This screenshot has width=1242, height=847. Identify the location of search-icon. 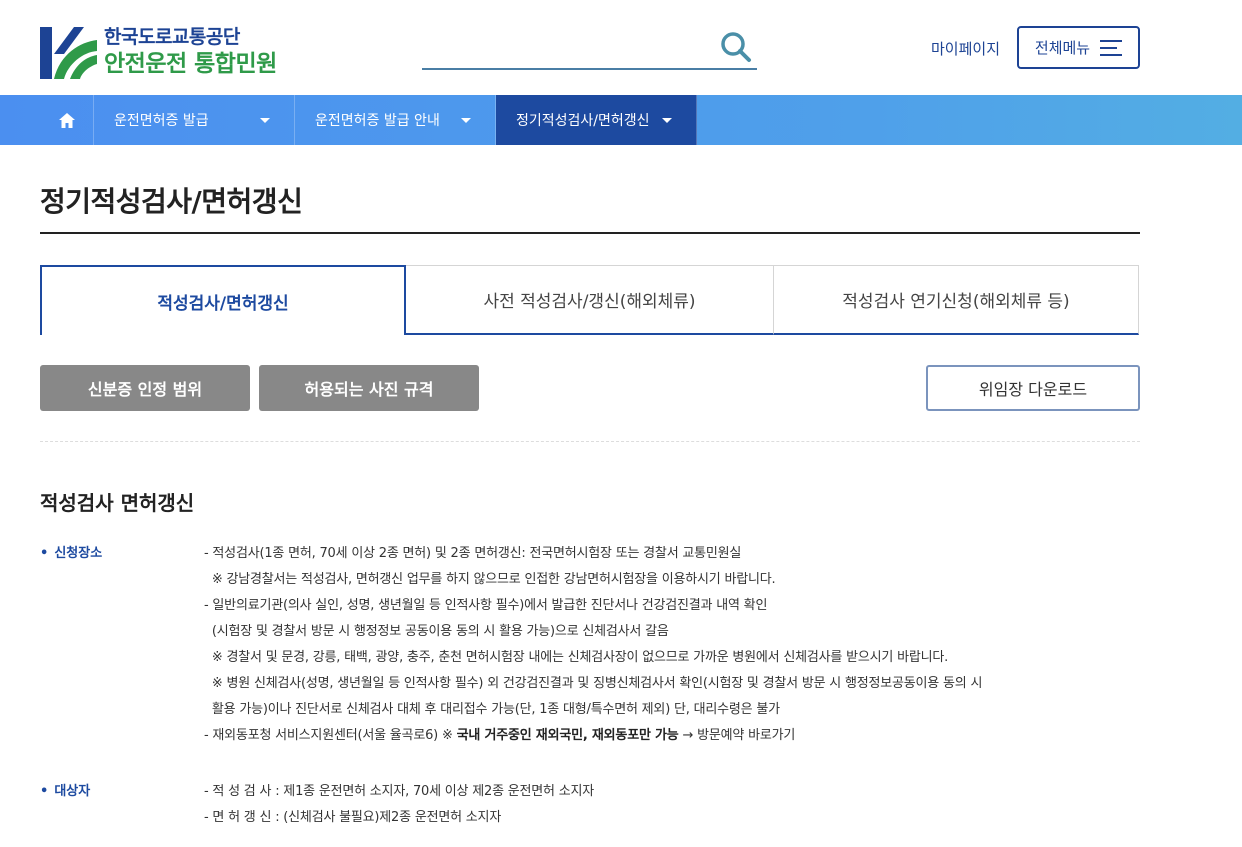
(736, 47).